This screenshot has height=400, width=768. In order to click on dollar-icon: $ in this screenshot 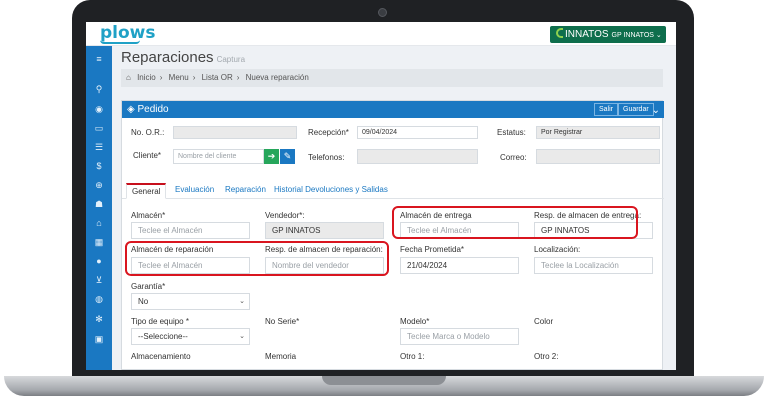, I will do `click(99, 166)`.